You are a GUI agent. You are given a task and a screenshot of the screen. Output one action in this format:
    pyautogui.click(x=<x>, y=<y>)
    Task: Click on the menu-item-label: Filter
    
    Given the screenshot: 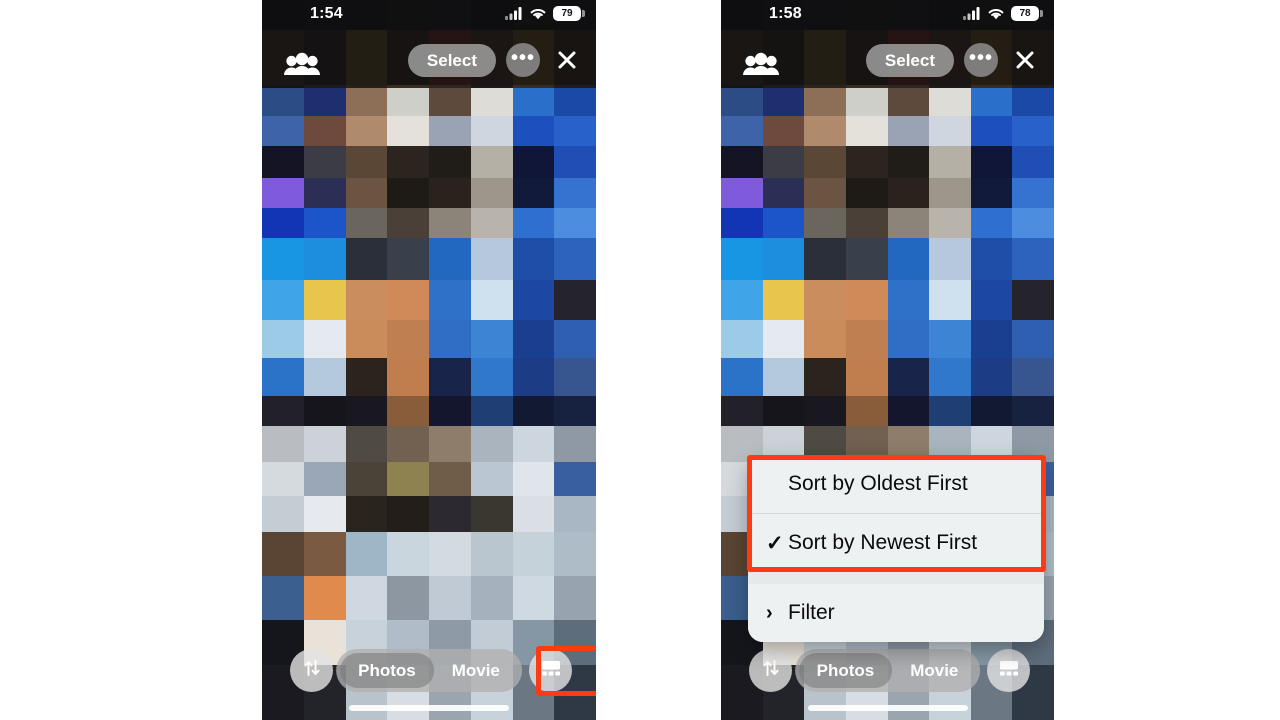 What is the action you would take?
    pyautogui.click(x=811, y=612)
    